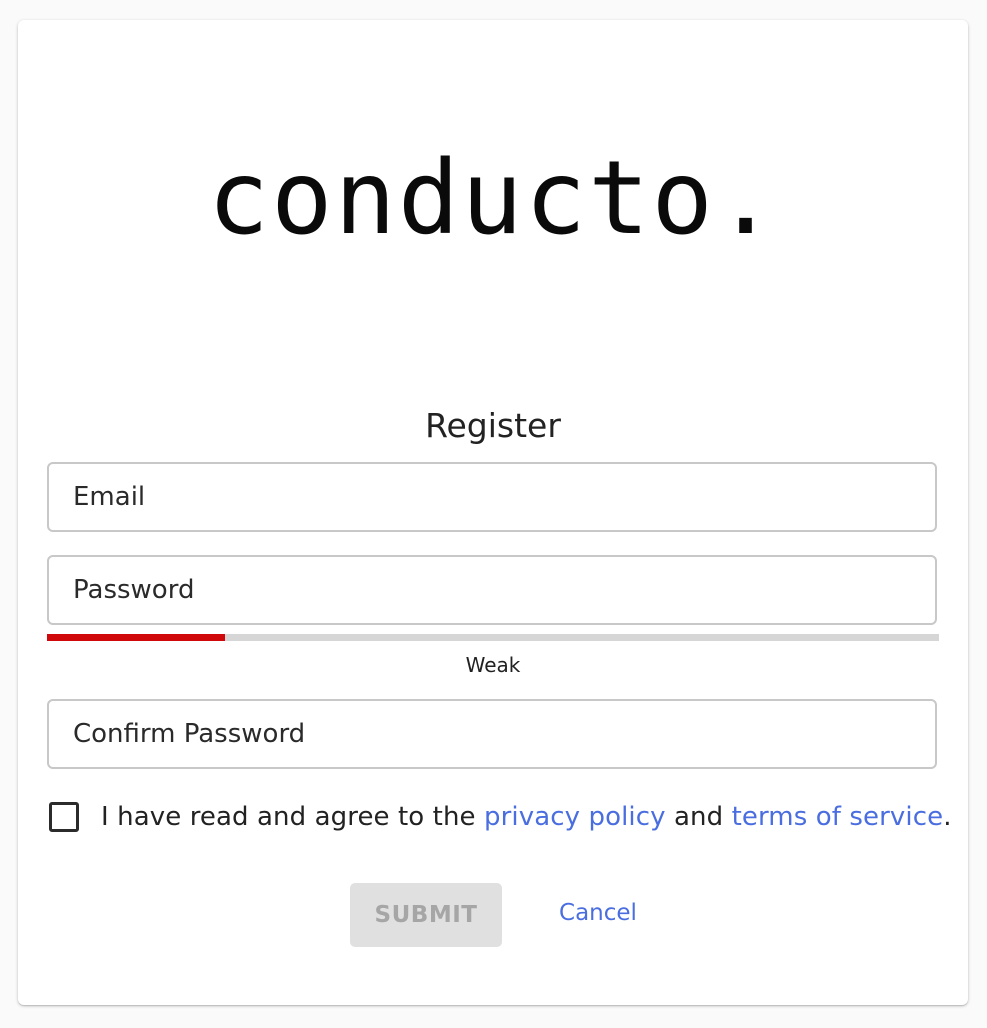 Image resolution: width=987 pixels, height=1028 pixels. What do you see at coordinates (64, 817) in the screenshot?
I see `agree-checkbox` at bounding box center [64, 817].